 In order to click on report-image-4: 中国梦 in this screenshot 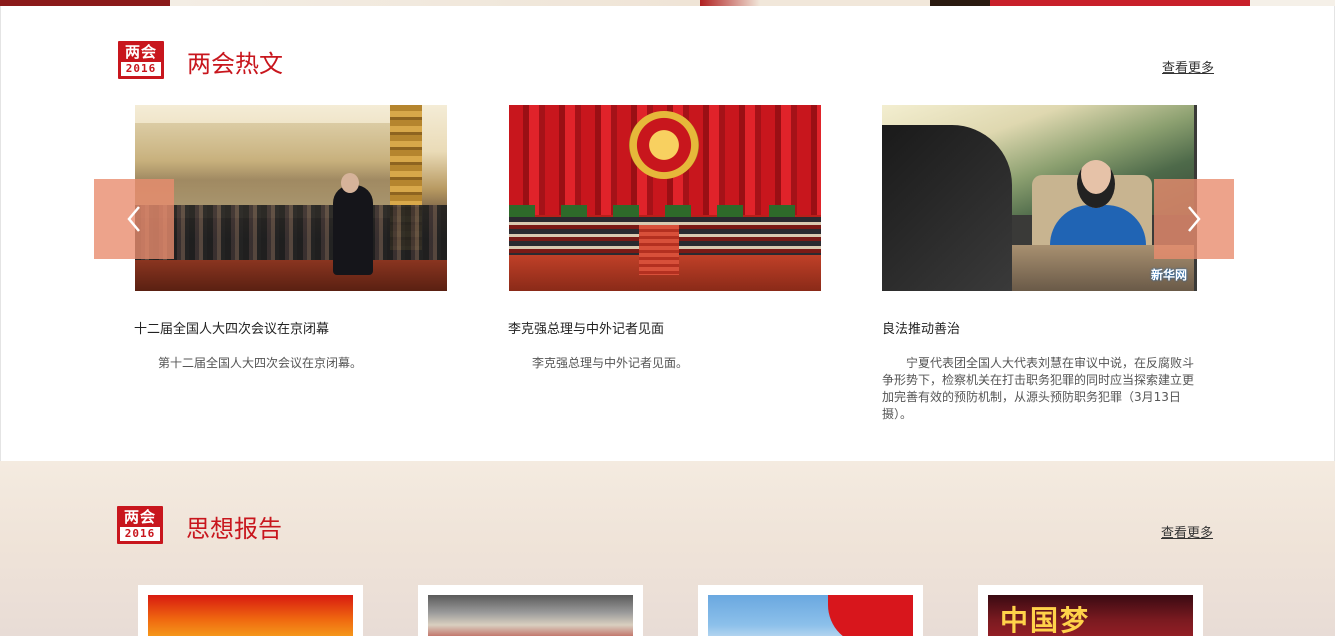, I will do `click(1090, 615)`.